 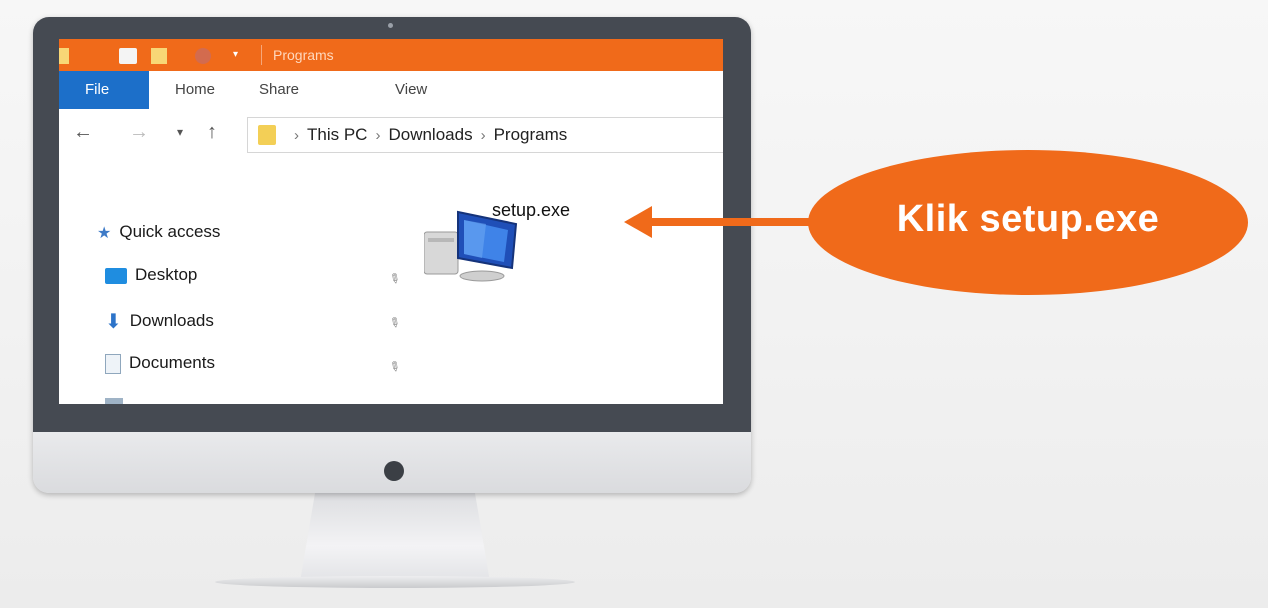 I want to click on nav-item-quick-access: ★ Quick access, so click(x=158, y=232).